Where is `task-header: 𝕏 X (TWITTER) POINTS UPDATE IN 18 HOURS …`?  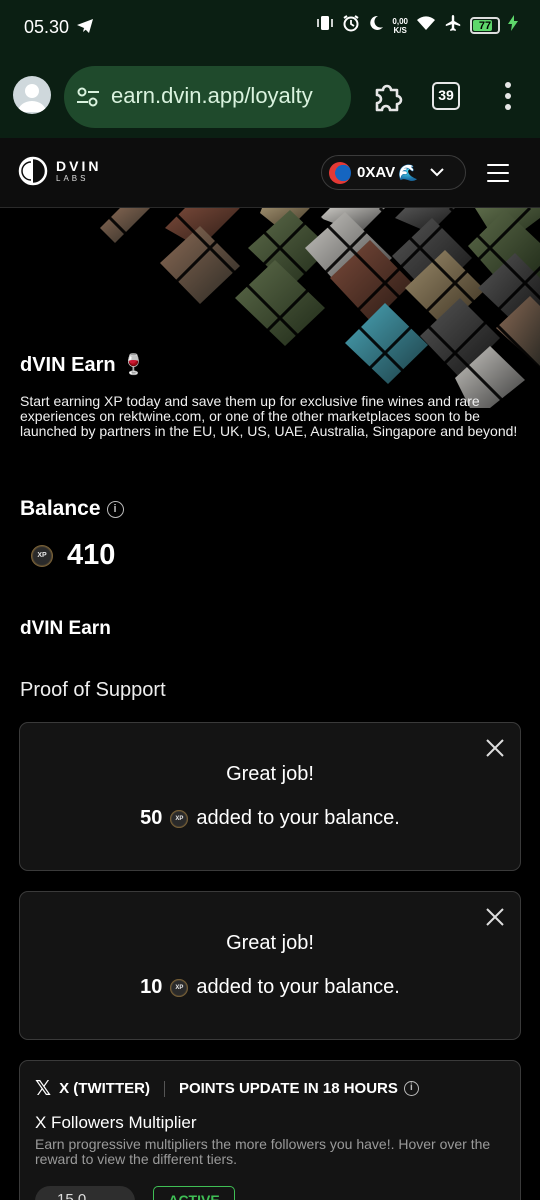 task-header: 𝕏 X (TWITTER) POINTS UPDATE IN 18 HOURS … is located at coordinates (227, 1088).